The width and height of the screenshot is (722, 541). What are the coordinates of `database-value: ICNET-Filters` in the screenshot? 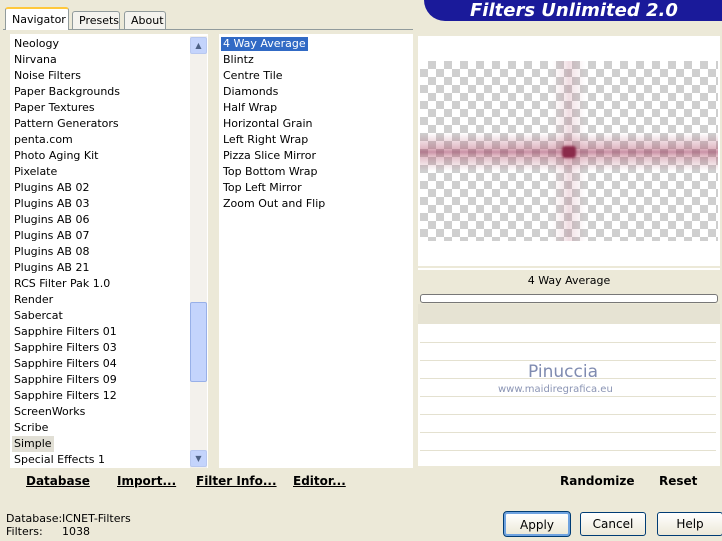 It's located at (96, 518).